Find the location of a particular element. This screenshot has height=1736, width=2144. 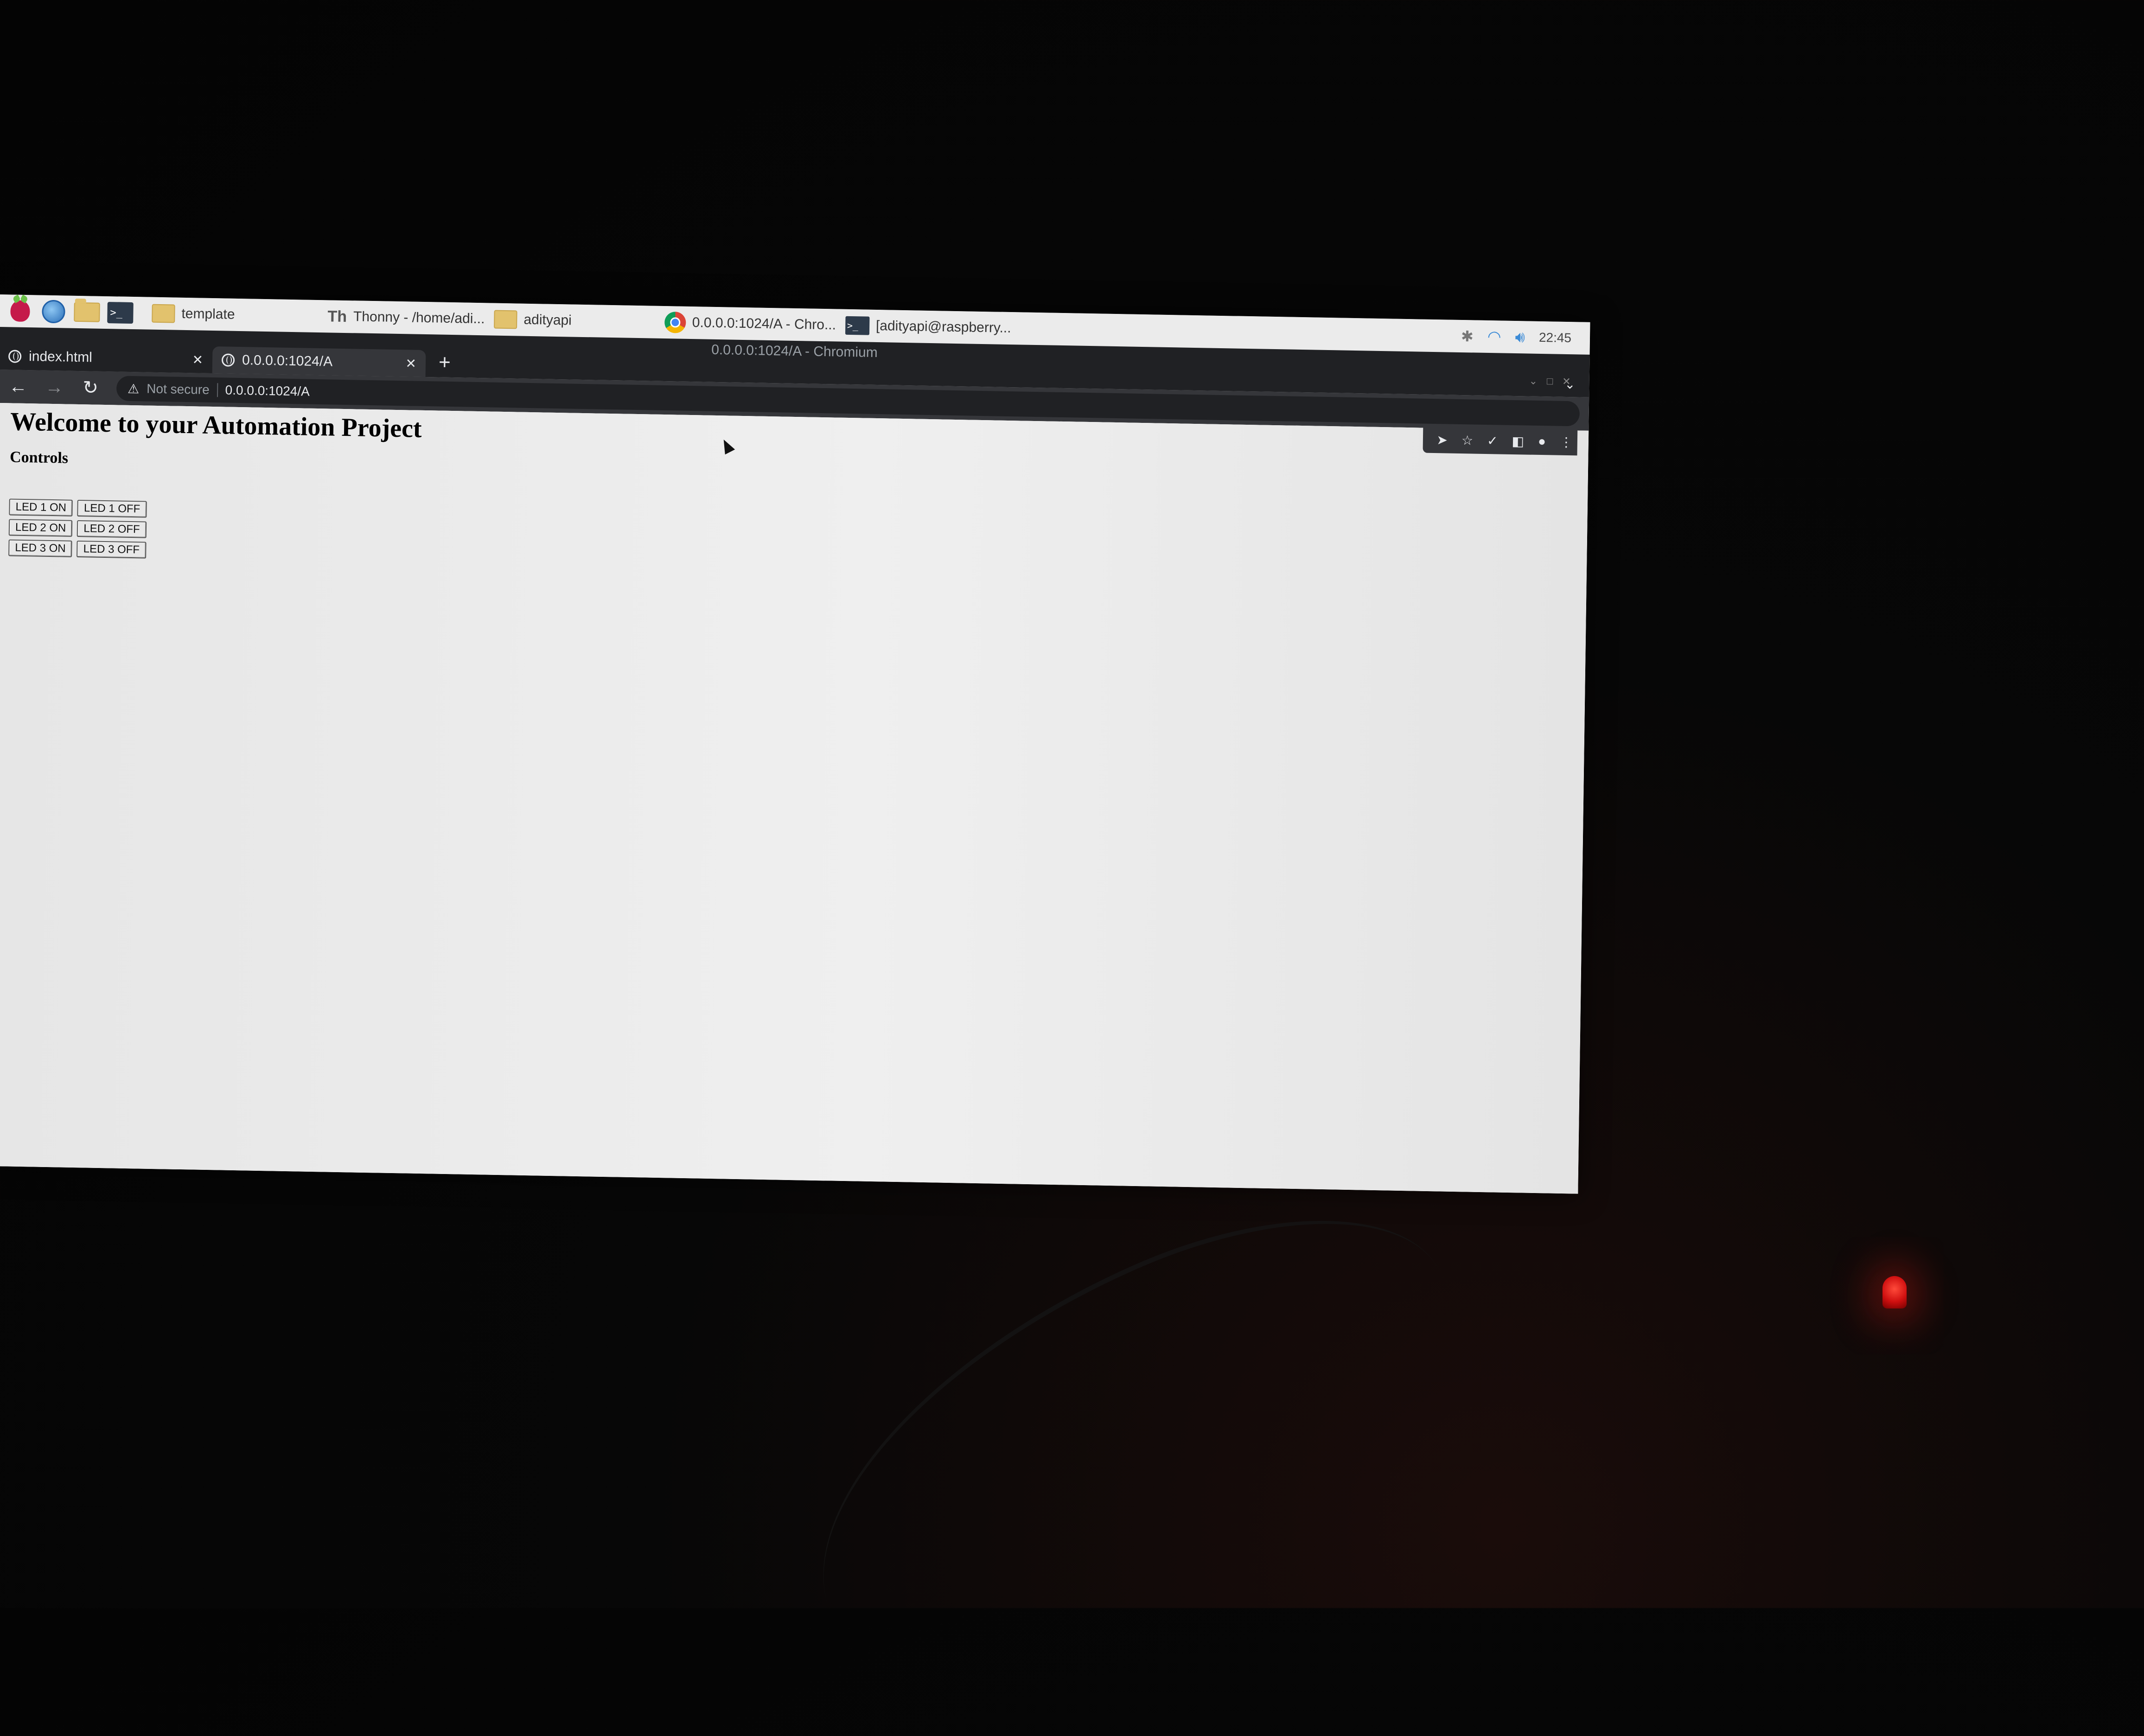

led-3-on-button: LED 3 ON is located at coordinates (40, 548).